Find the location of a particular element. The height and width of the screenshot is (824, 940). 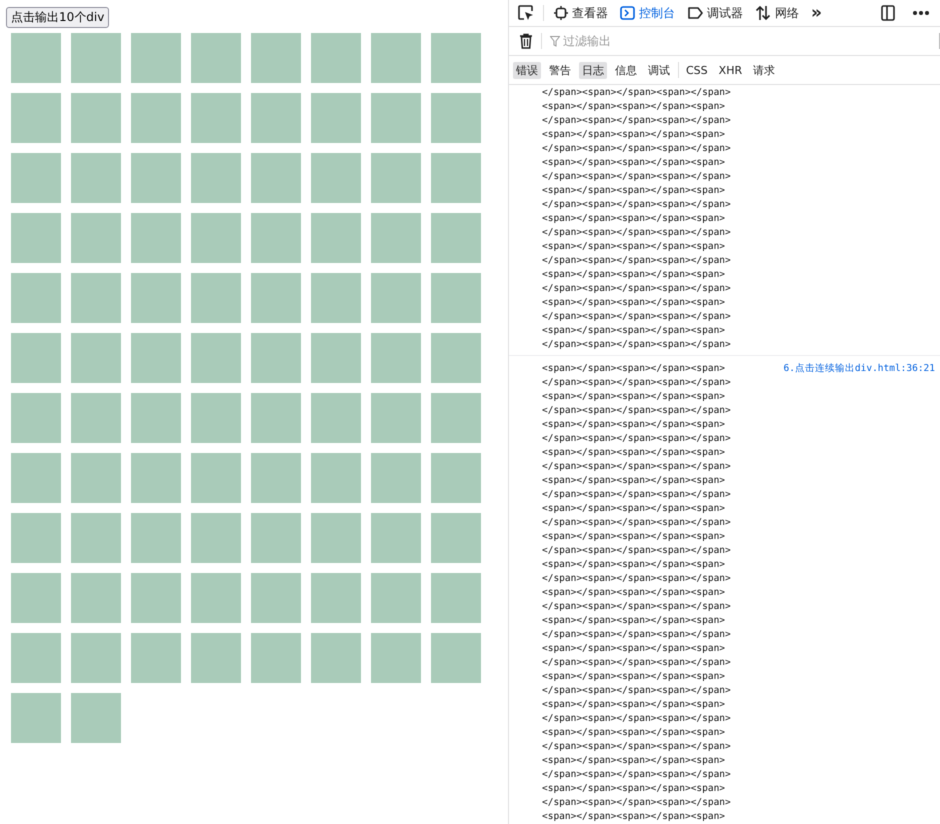

filter-icon is located at coordinates (555, 41).